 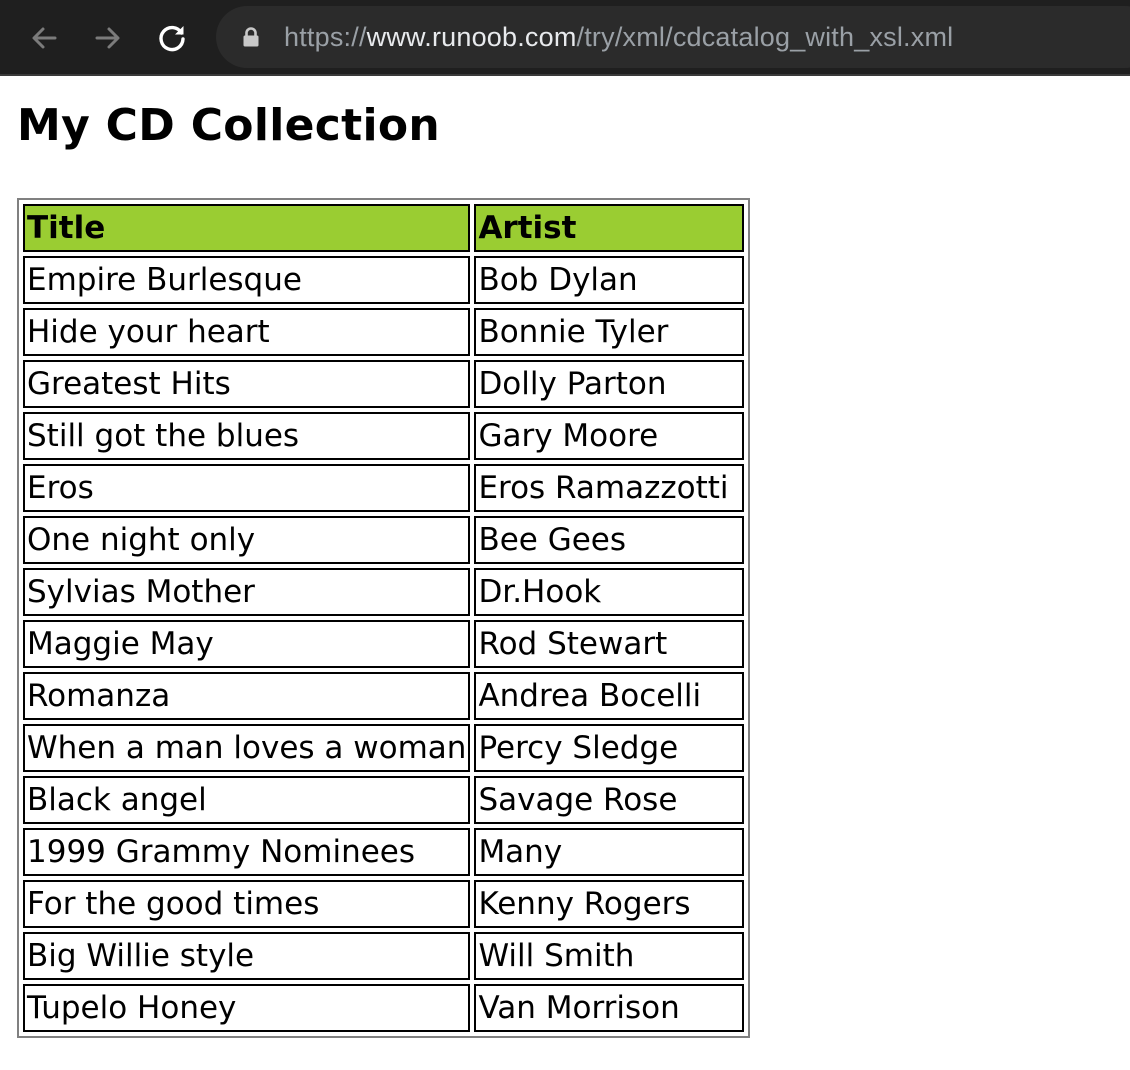 I want to click on table-row: When a man loves a woman Percy Sledge, so click(x=384, y=748).